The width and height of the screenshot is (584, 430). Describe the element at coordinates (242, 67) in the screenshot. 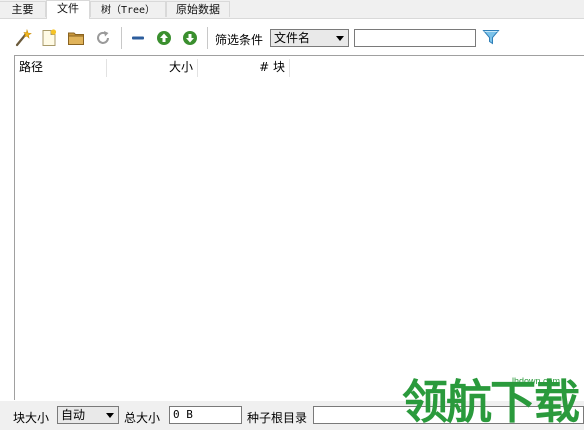

I see `column-header-blocks: # 块` at that location.